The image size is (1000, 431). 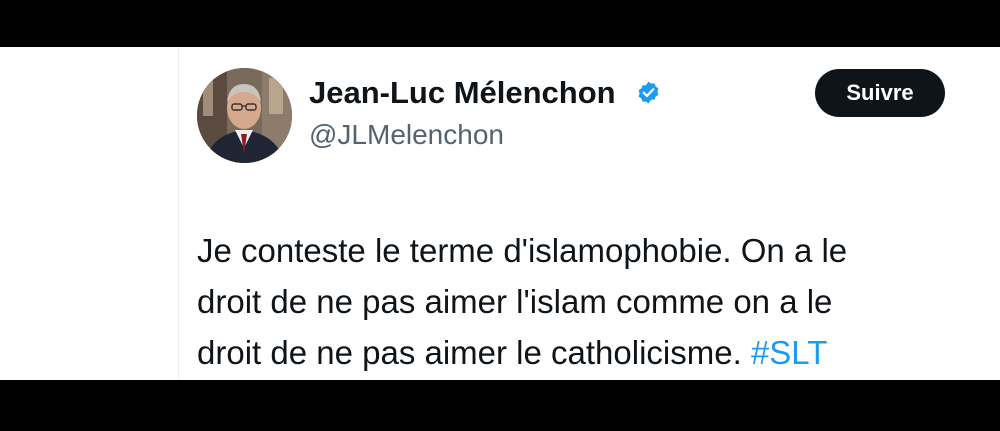 What do you see at coordinates (406, 135) in the screenshot?
I see `author-handle: @JLMelenchon` at bounding box center [406, 135].